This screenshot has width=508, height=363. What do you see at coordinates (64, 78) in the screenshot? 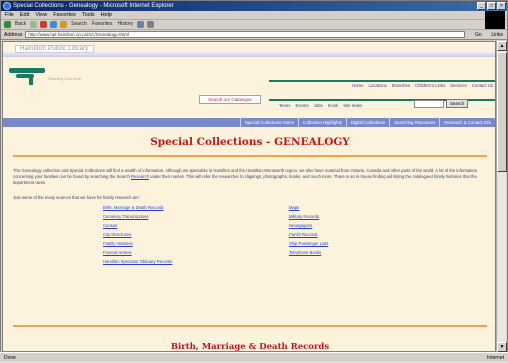
I see `library-tagline: Reading Connects` at bounding box center [64, 78].